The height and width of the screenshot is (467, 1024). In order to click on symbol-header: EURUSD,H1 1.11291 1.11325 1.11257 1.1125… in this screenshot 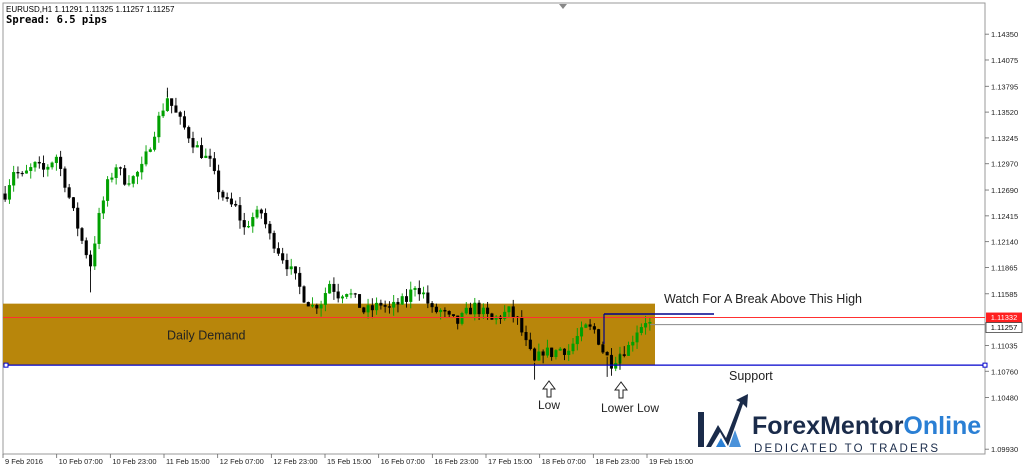, I will do `click(90, 9)`.